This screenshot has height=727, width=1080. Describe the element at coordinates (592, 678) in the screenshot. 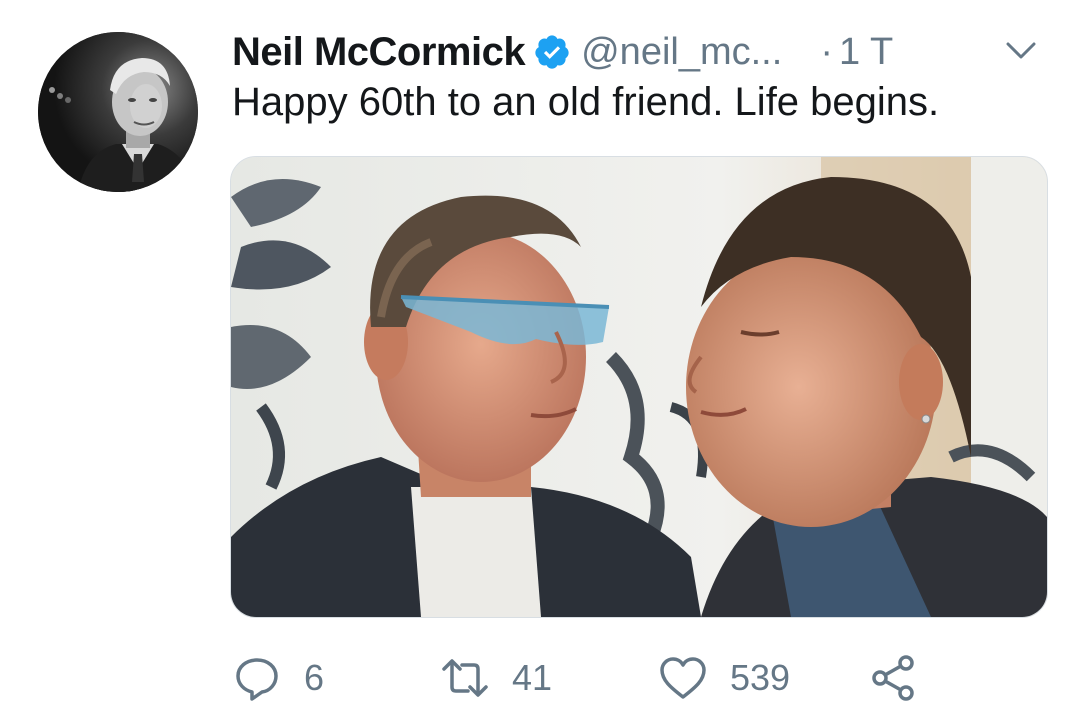

I see `tweet-actions: 6 41 539` at that location.